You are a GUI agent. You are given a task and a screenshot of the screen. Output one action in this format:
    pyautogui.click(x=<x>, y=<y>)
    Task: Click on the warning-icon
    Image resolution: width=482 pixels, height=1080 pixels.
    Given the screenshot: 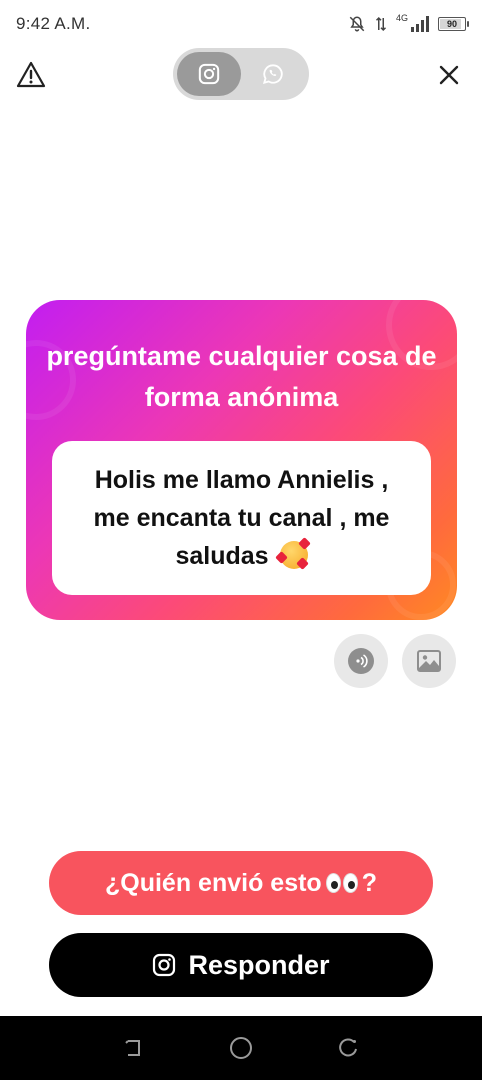 What is the action you would take?
    pyautogui.click(x=31, y=74)
    